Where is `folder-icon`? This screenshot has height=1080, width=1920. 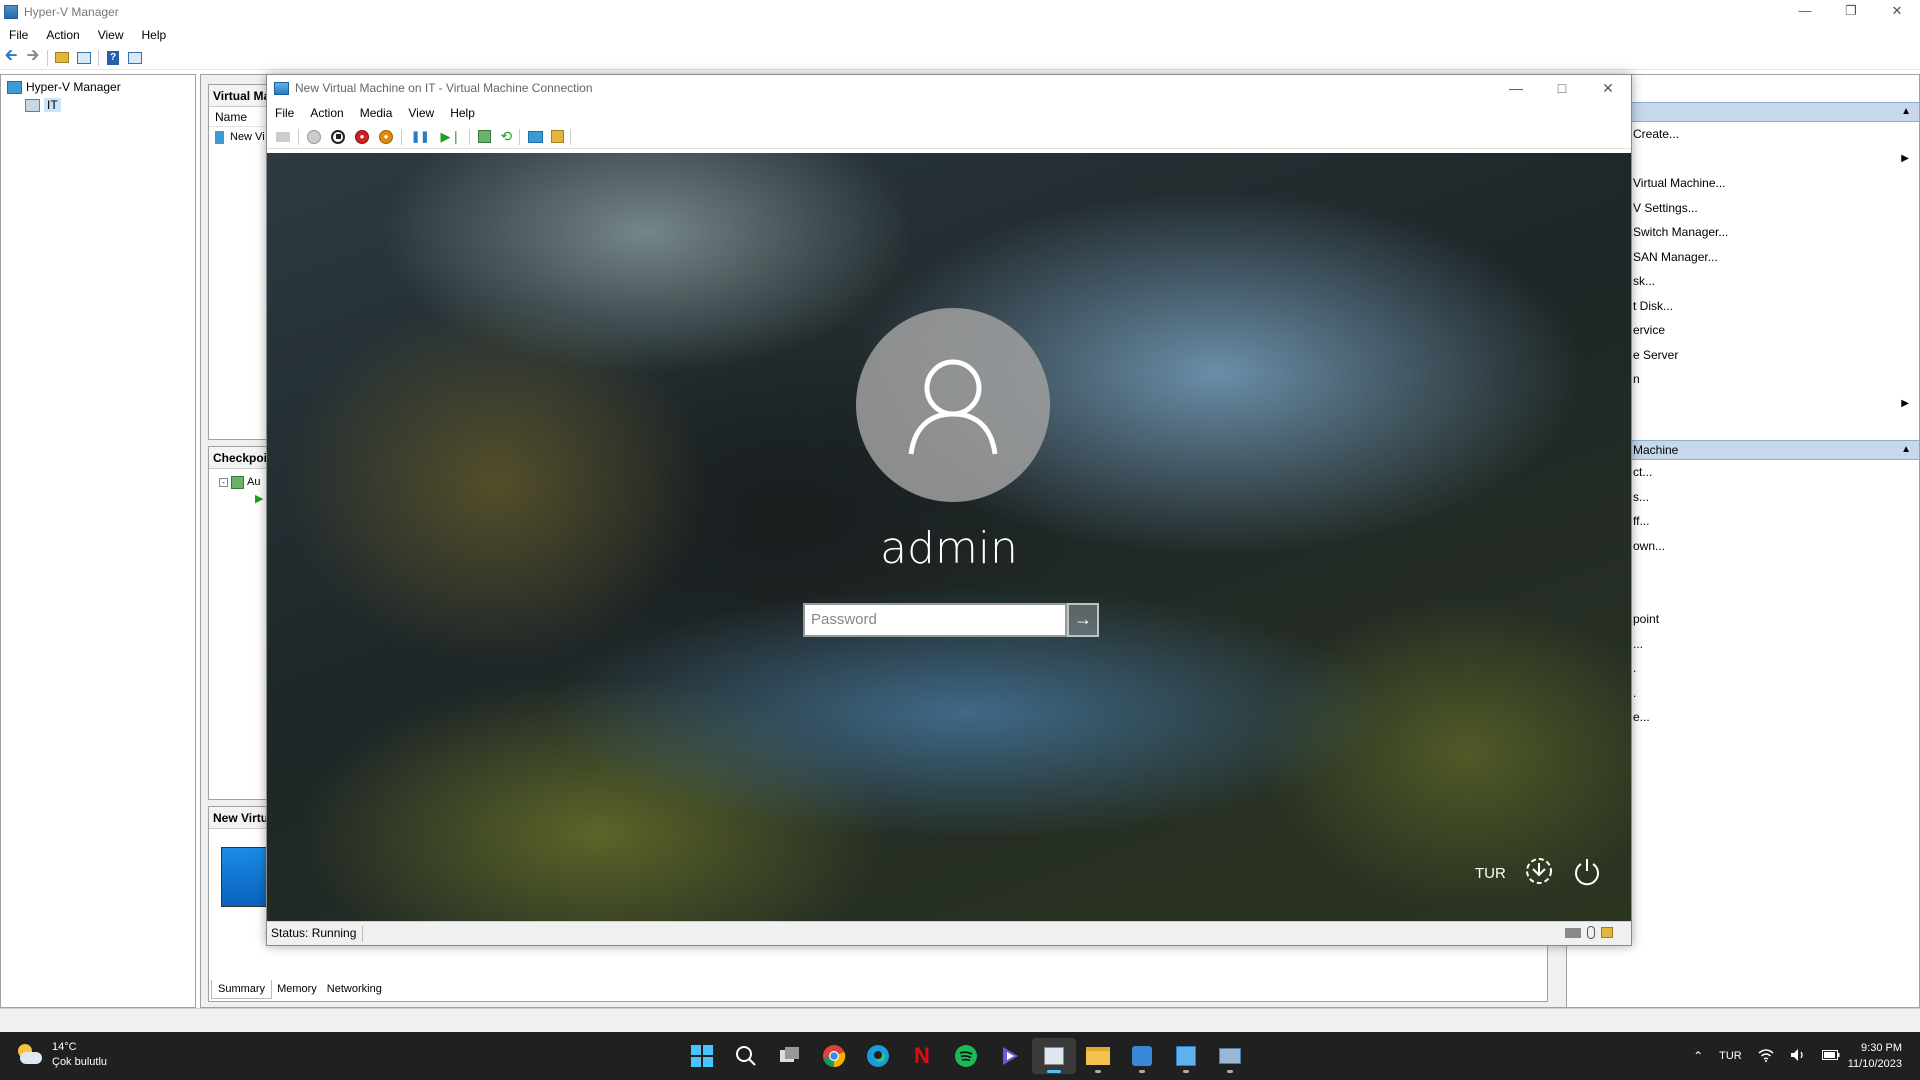 folder-icon is located at coordinates (1098, 1056).